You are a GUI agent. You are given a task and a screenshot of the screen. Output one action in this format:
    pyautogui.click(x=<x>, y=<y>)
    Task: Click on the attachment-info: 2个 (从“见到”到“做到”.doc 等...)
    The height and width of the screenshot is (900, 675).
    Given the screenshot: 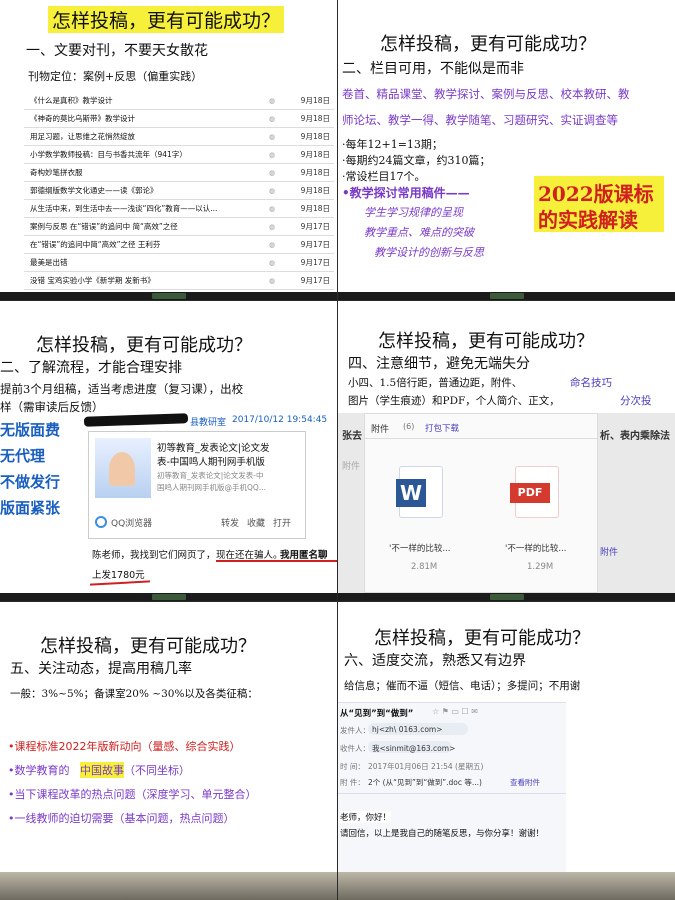 What is the action you would take?
    pyautogui.click(x=425, y=782)
    